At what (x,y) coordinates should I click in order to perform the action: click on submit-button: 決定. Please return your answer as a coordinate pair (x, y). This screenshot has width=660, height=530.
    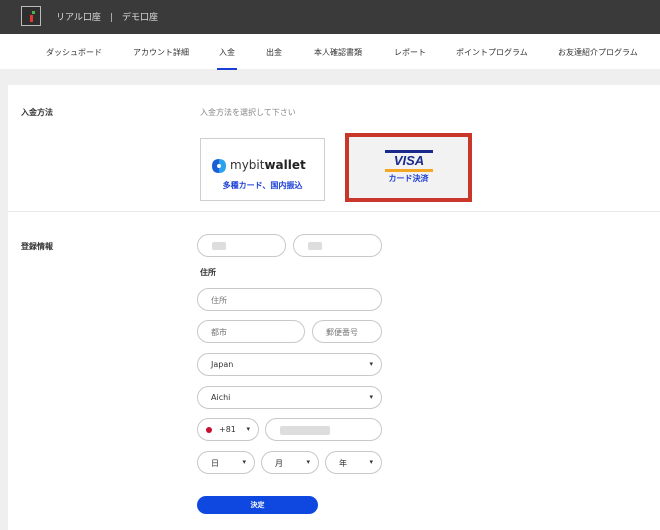
    Looking at the image, I should click on (257, 505).